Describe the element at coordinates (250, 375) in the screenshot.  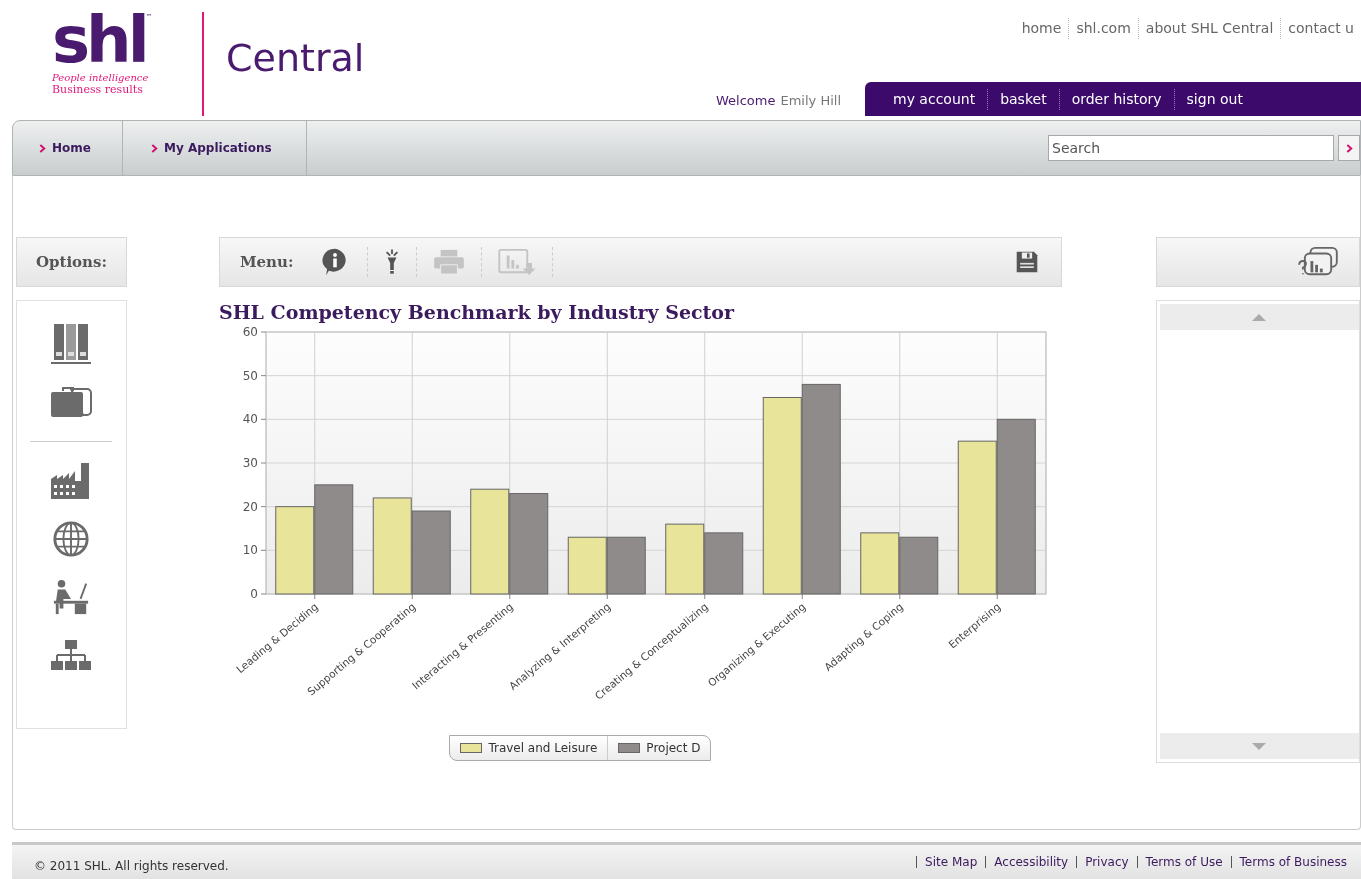
I see `axis-label: 50` at that location.